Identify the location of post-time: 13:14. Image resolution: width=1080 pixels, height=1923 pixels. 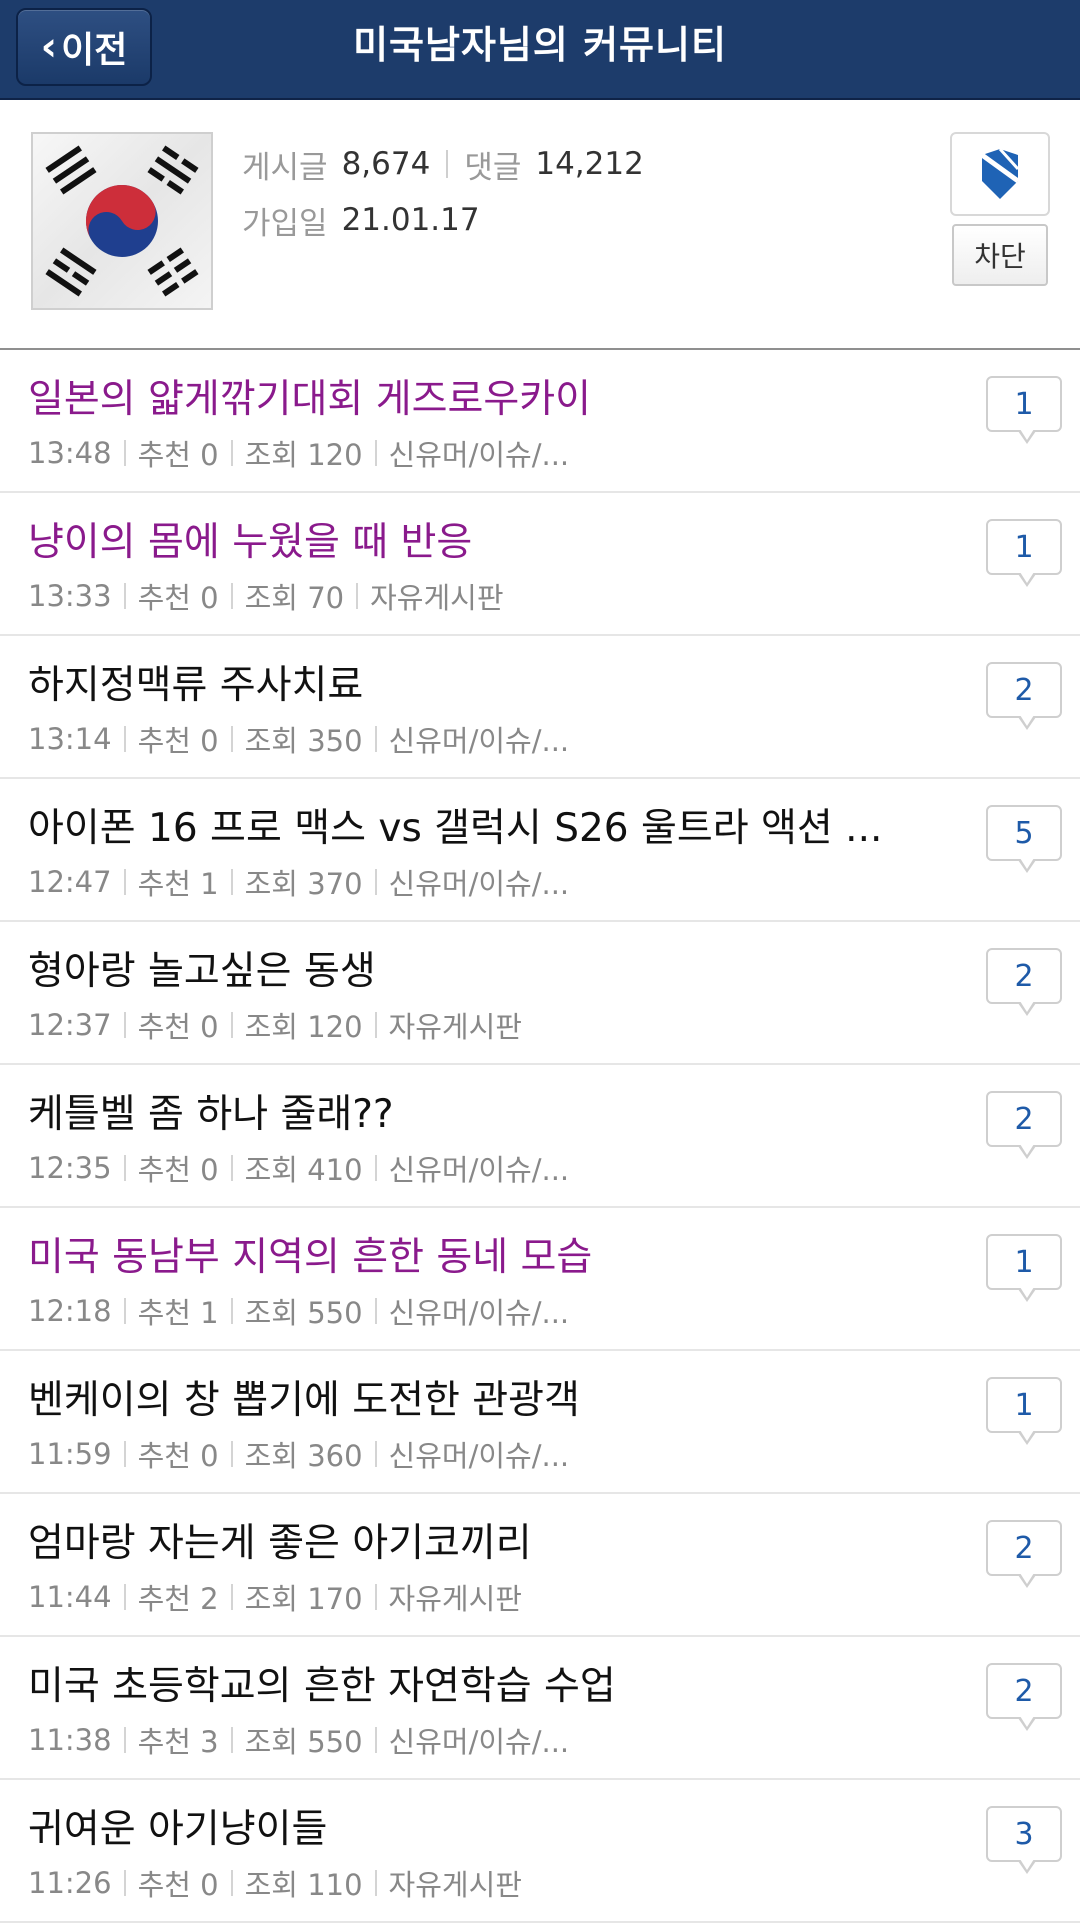
(70, 739).